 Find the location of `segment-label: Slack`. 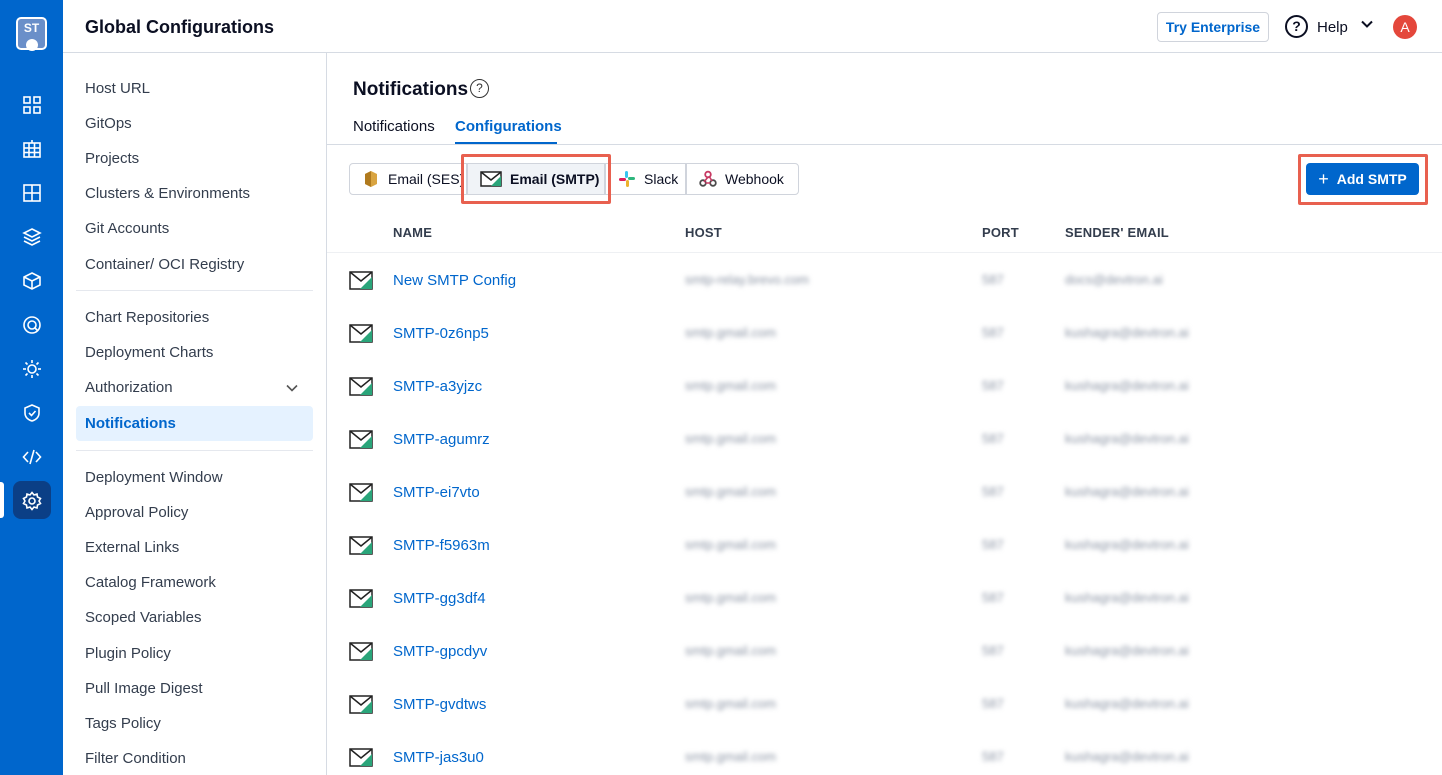

segment-label: Slack is located at coordinates (661, 179).